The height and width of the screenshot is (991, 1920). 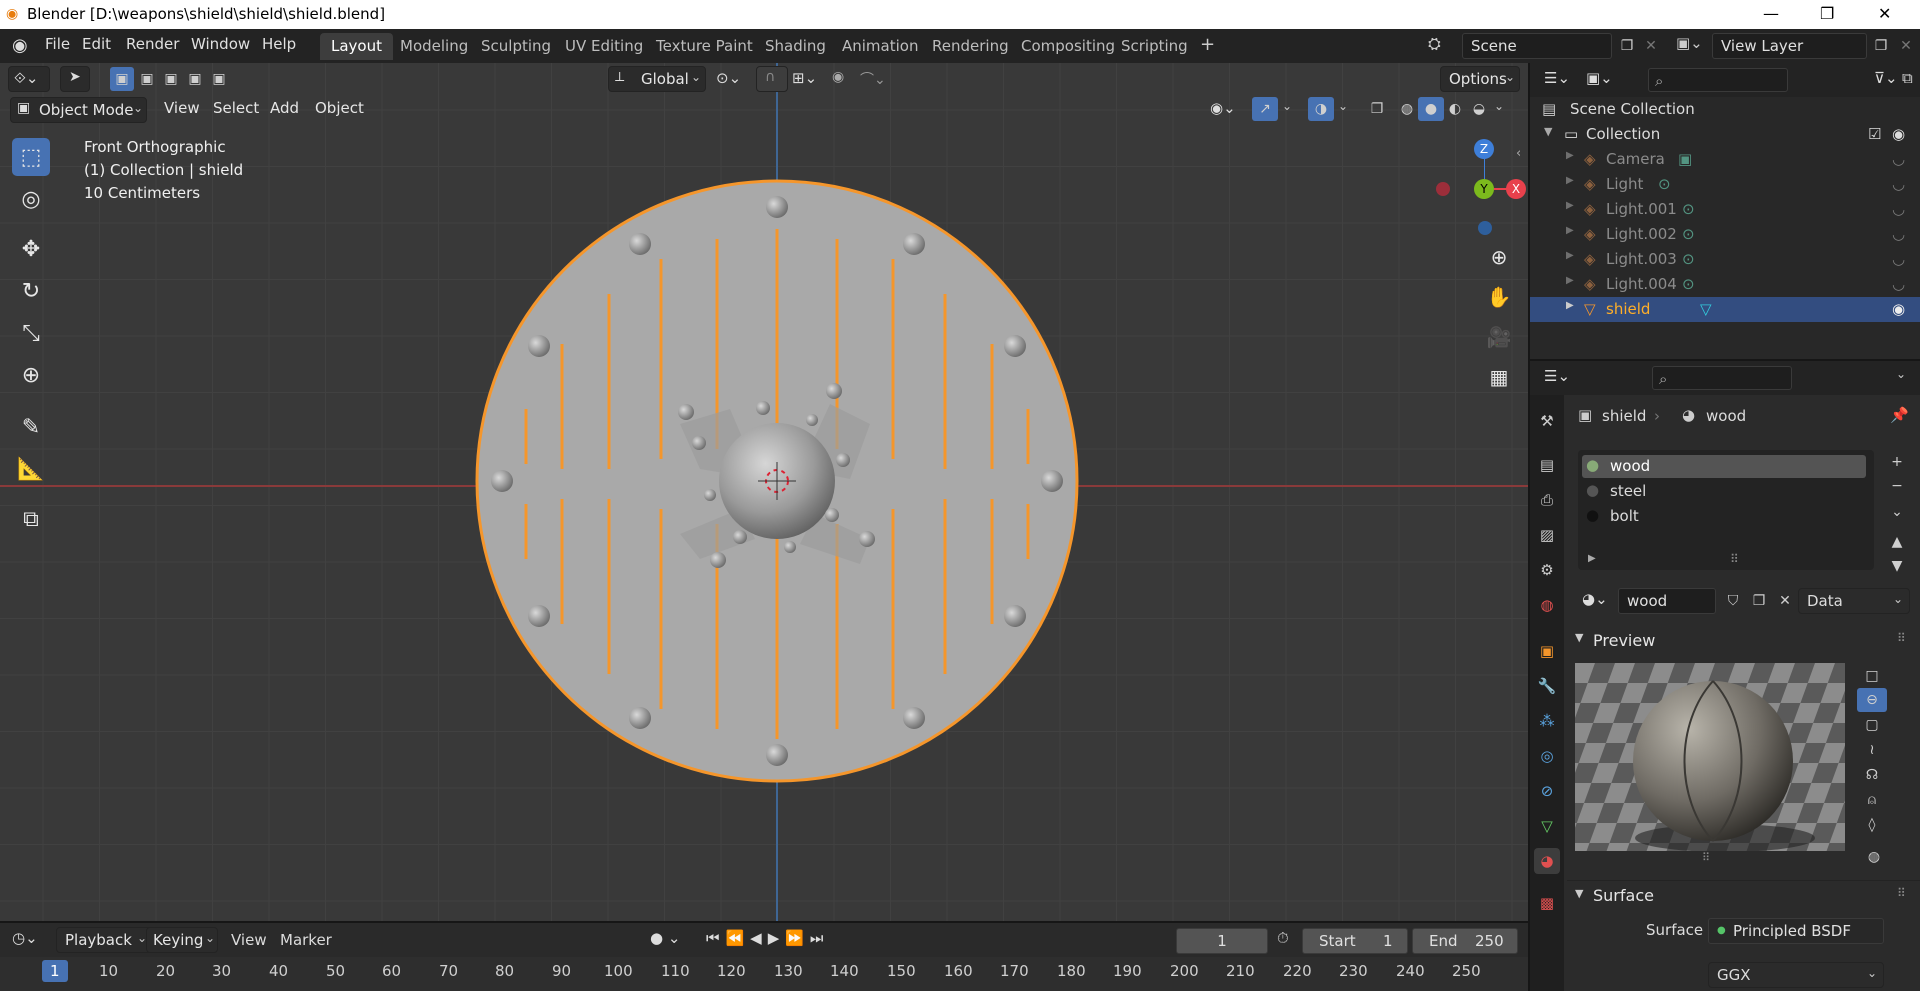 I want to click on close-icon: ✕, so click(x=1884, y=13).